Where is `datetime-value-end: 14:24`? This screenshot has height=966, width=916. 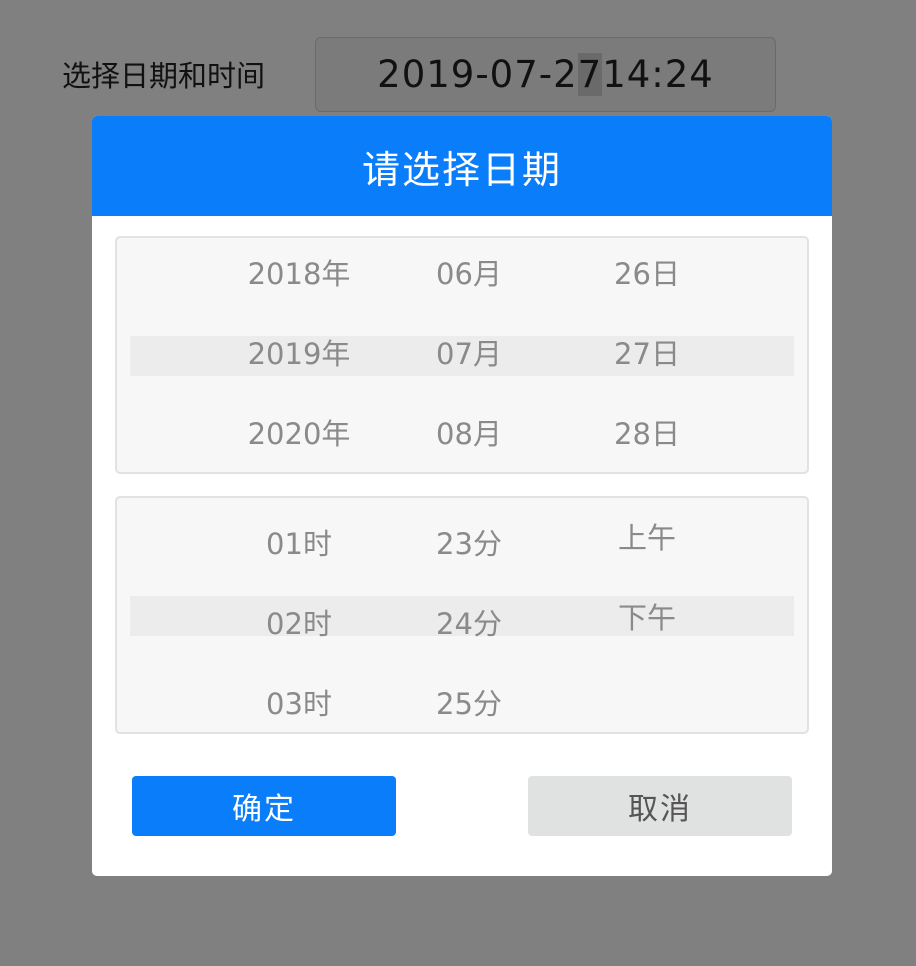
datetime-value-end: 14:24 is located at coordinates (658, 74).